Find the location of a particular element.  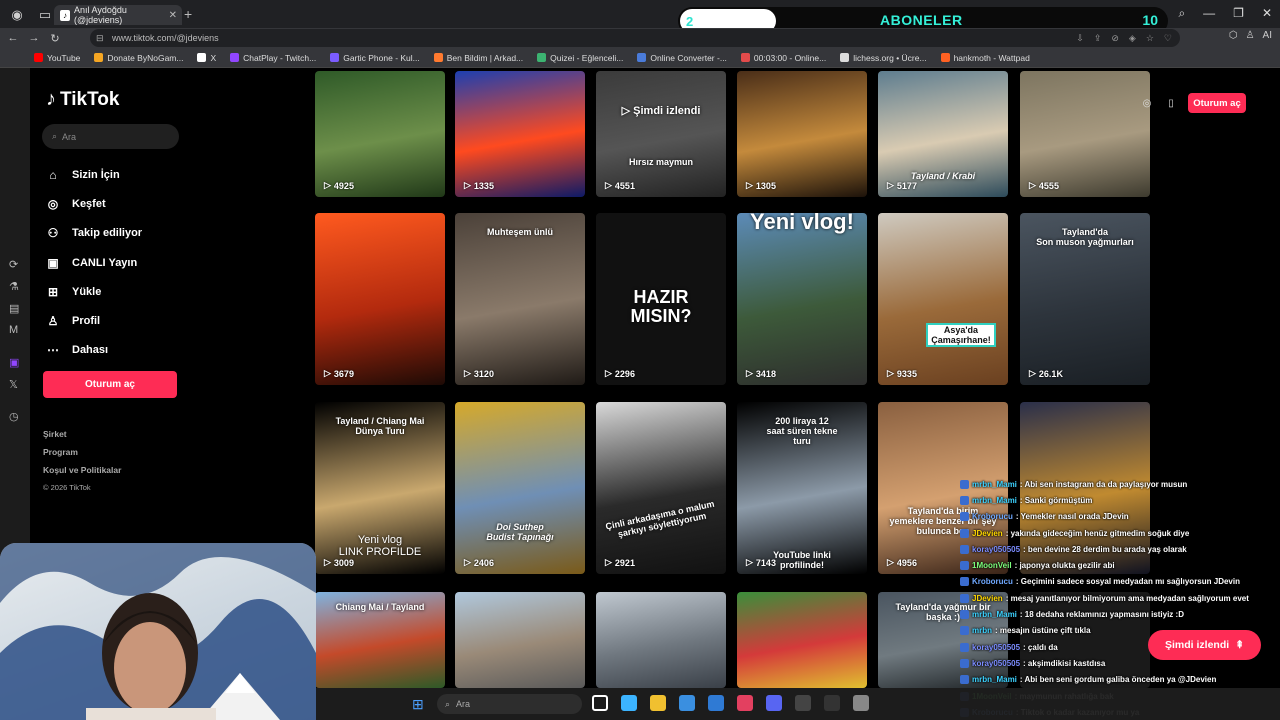

app-icon is located at coordinates (861, 703).